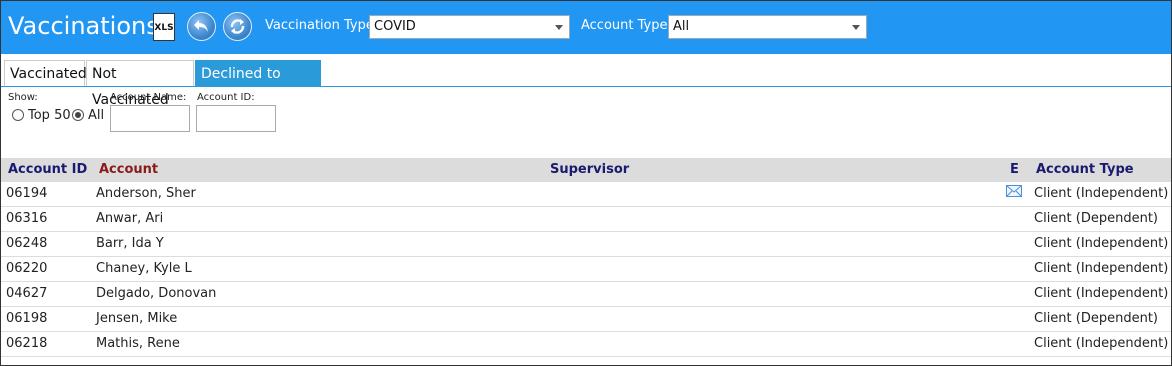  What do you see at coordinates (1014, 191) in the screenshot?
I see `envelope-icon` at bounding box center [1014, 191].